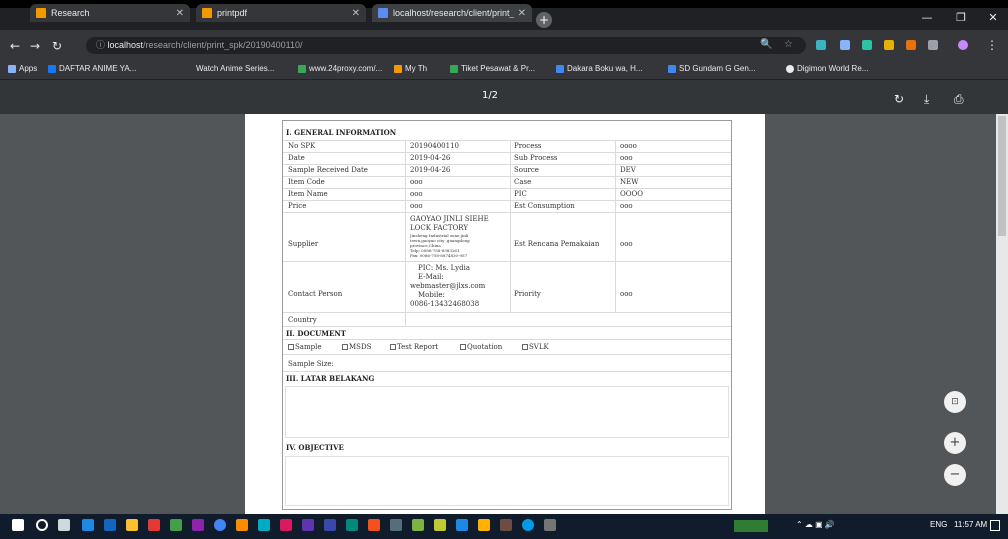 Image resolution: width=1008 pixels, height=539 pixels. Describe the element at coordinates (1002, 176) in the screenshot. I see `scrollbar-thumb` at that location.